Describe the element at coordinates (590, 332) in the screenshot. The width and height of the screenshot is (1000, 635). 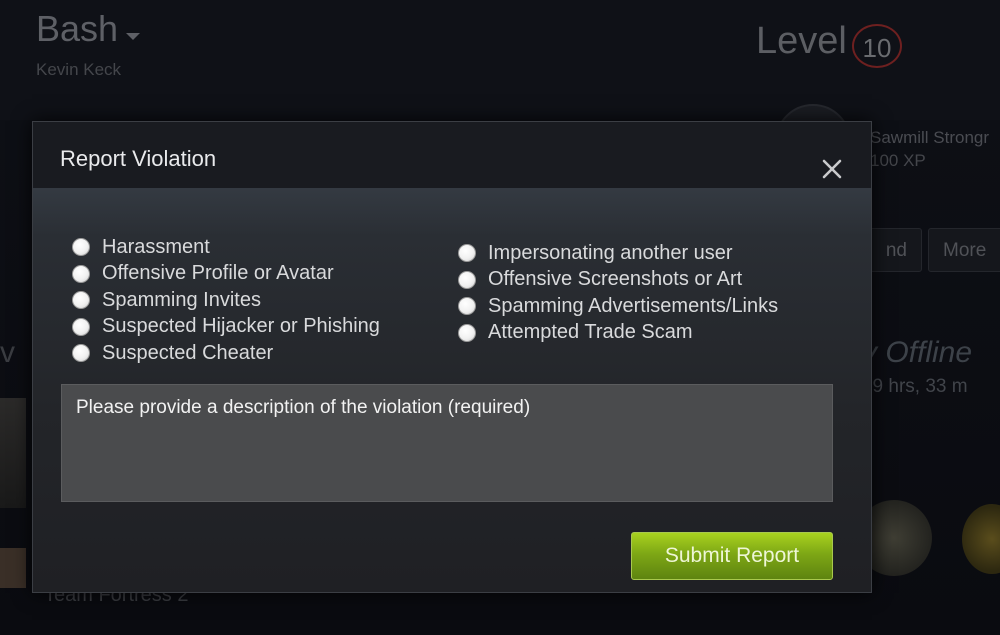
I see `reason-label: Attempted Trade Scam` at that location.